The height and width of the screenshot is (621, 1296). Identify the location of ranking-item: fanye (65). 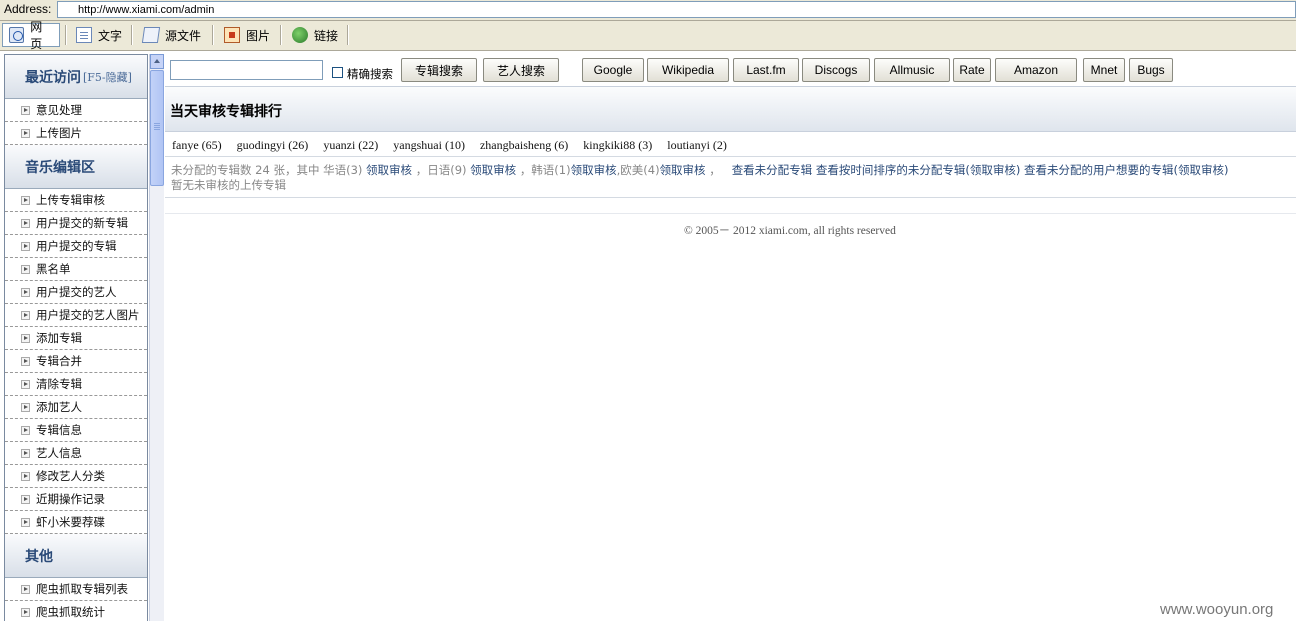
(197, 145).